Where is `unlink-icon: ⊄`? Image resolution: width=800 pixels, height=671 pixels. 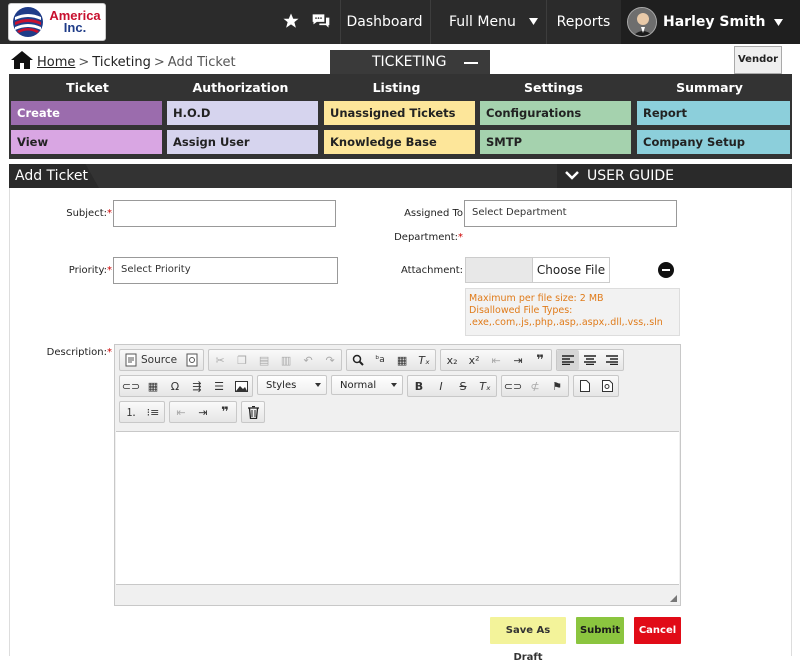
unlink-icon: ⊄ is located at coordinates (535, 386).